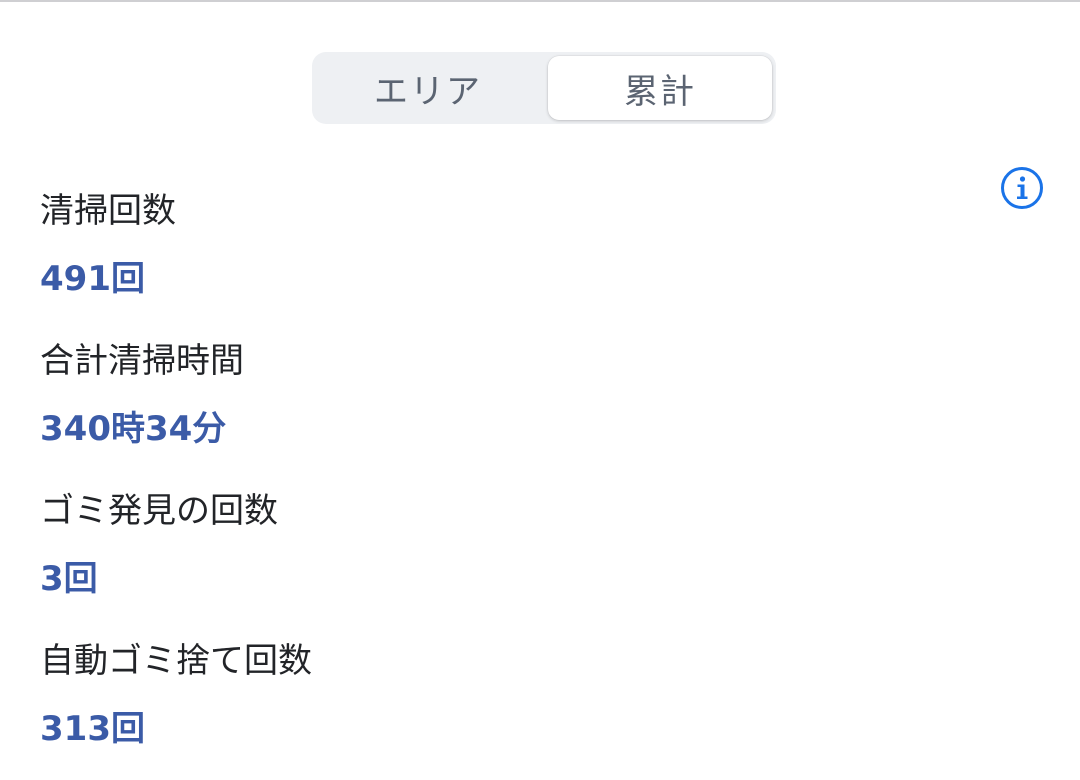  Describe the element at coordinates (428, 88) in the screenshot. I see `tab-area: エリア` at that location.